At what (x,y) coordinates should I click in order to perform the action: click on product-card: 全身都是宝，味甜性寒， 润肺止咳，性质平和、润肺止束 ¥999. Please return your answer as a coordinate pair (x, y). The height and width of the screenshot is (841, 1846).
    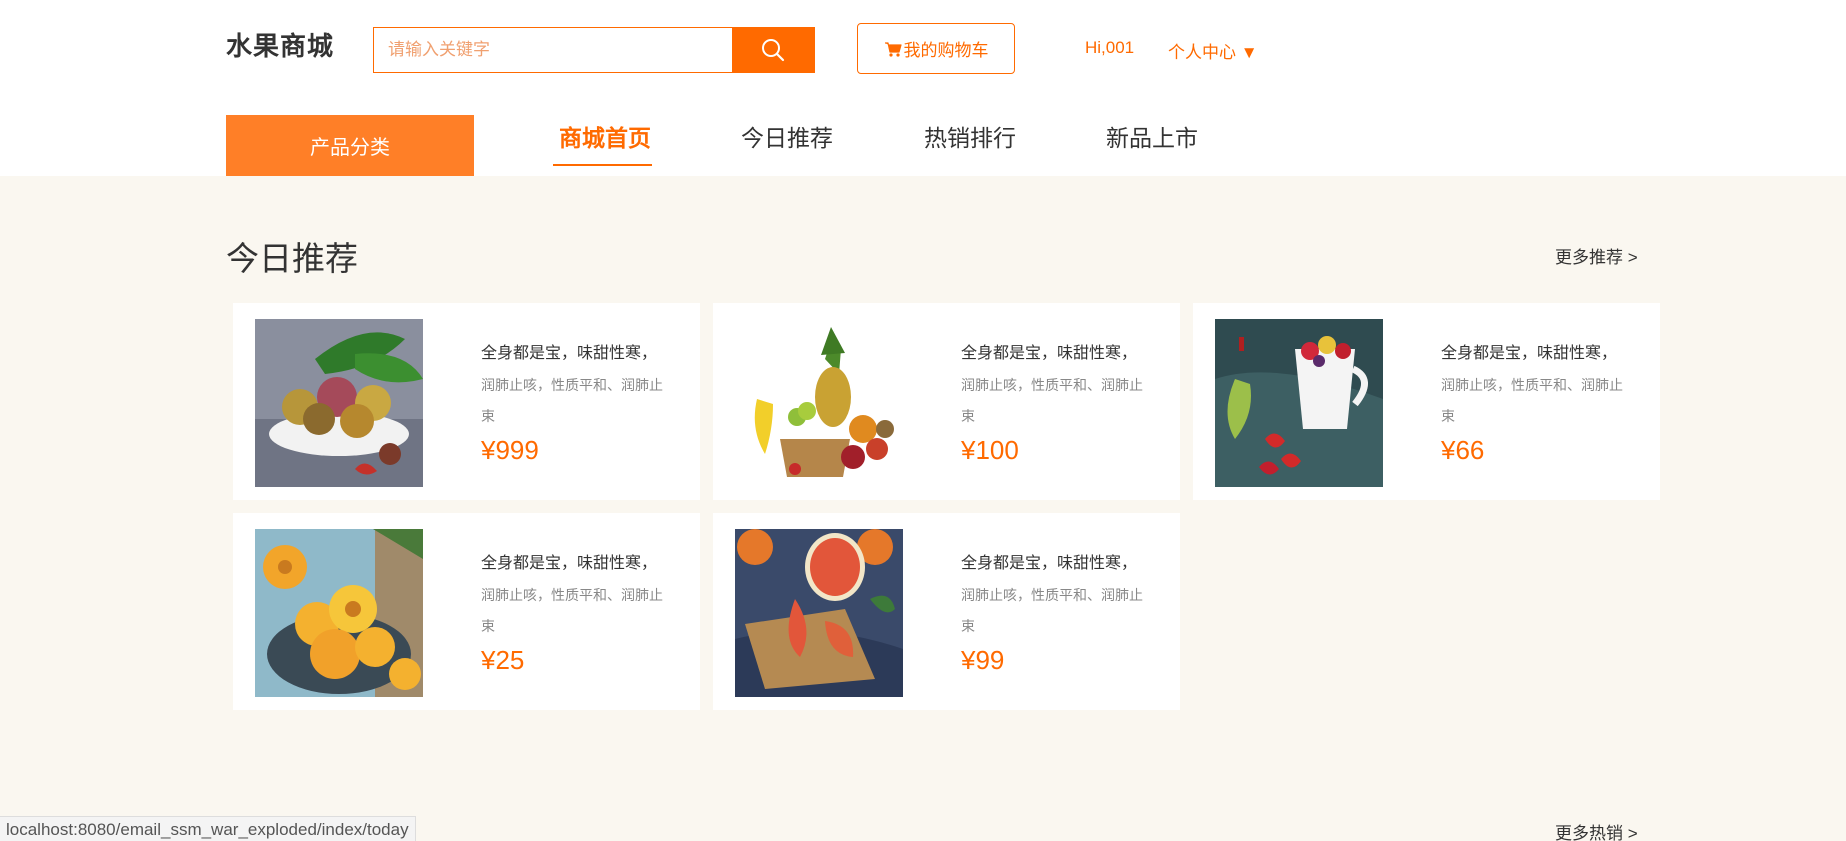
    Looking at the image, I should click on (466, 401).